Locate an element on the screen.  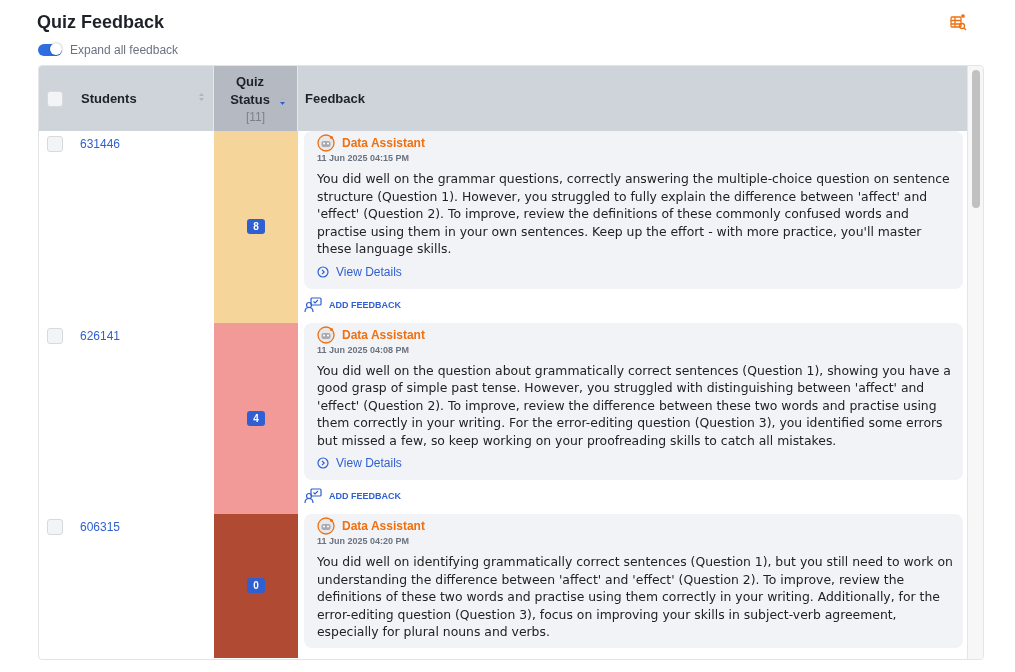
scroll-thumb is located at coordinates (975, 139).